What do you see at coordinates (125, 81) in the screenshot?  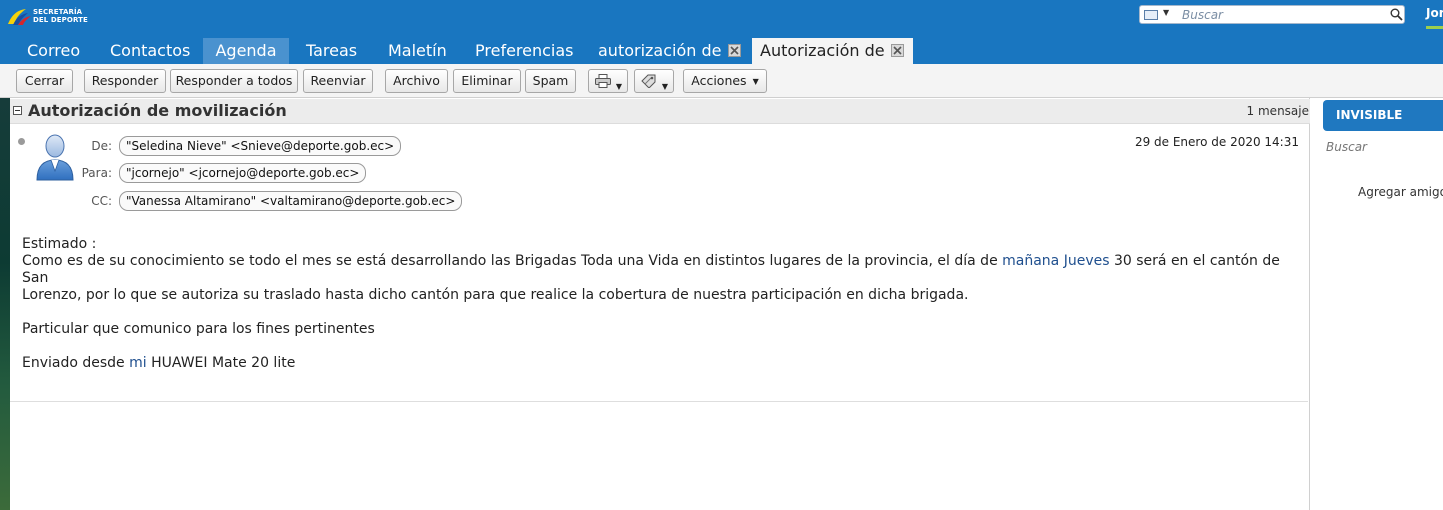 I see `reply-button: Responder` at bounding box center [125, 81].